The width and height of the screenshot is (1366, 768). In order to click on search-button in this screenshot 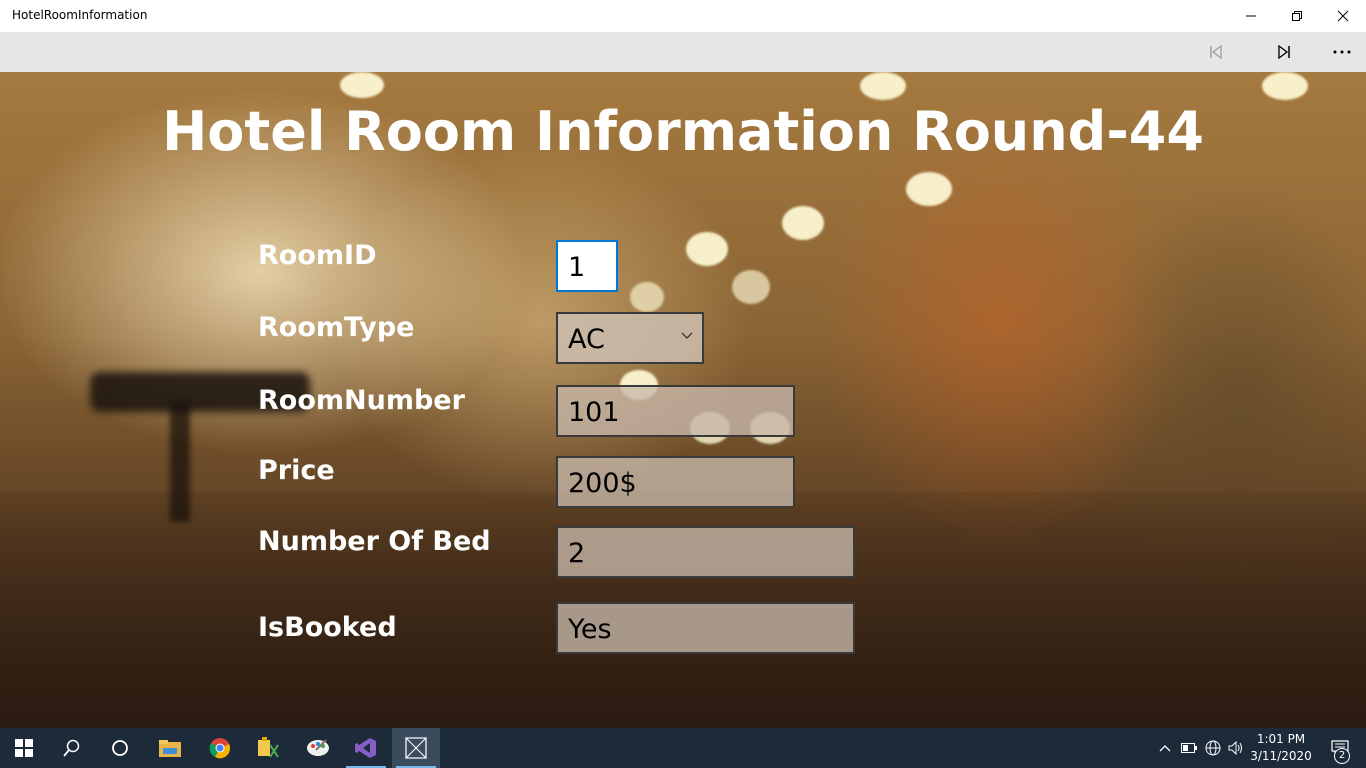, I will do `click(72, 748)`.